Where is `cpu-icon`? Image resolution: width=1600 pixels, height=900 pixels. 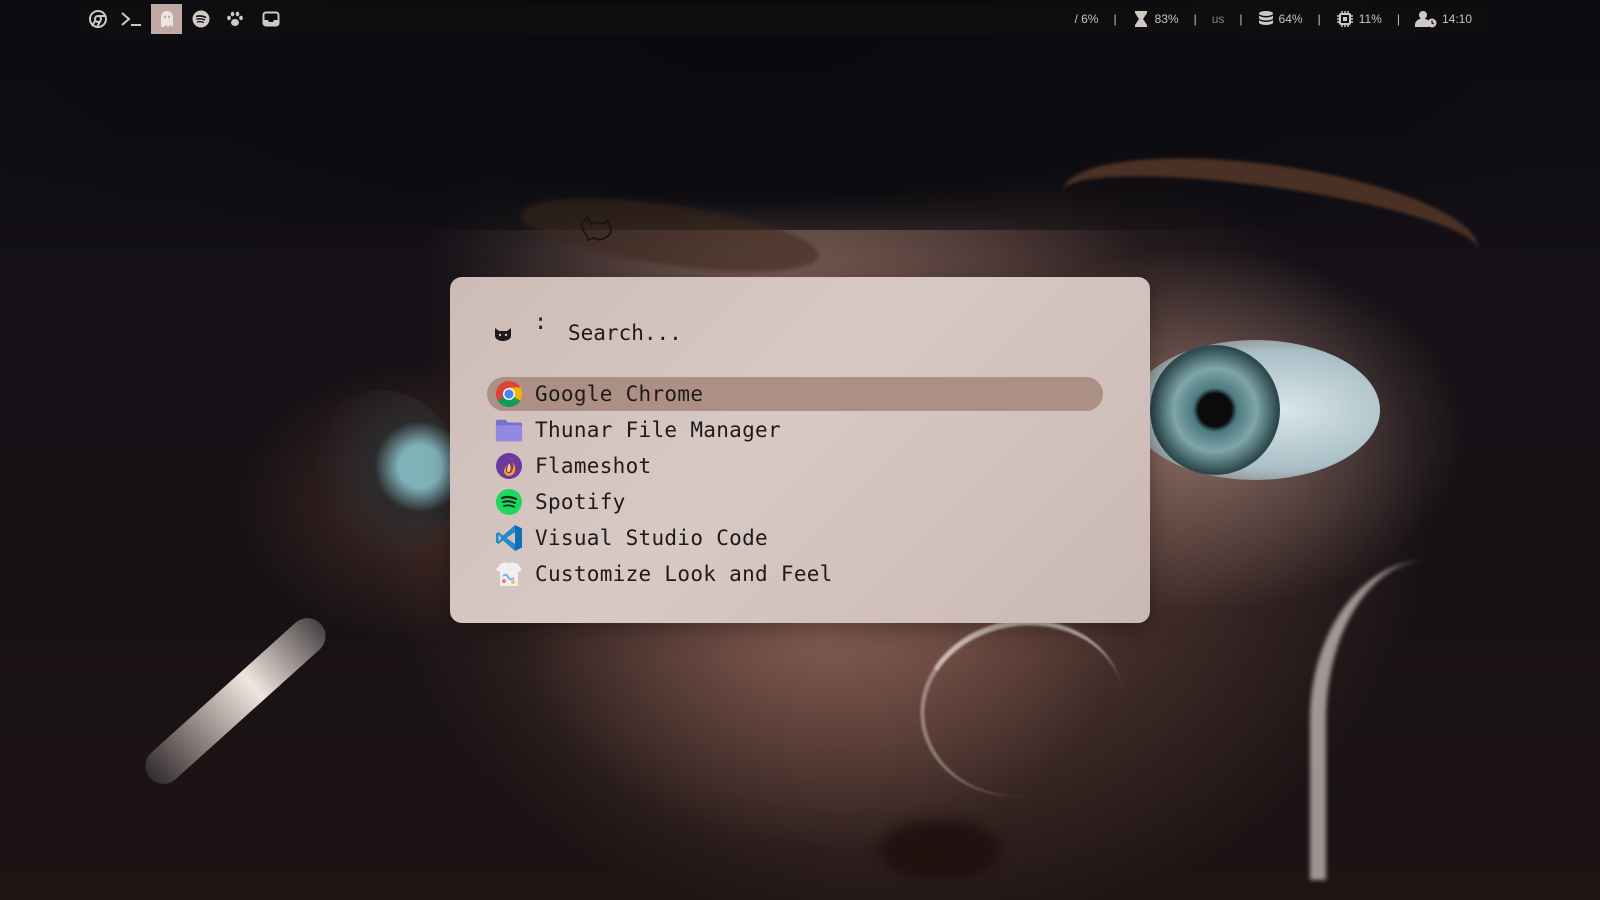
cpu-icon is located at coordinates (1344, 19).